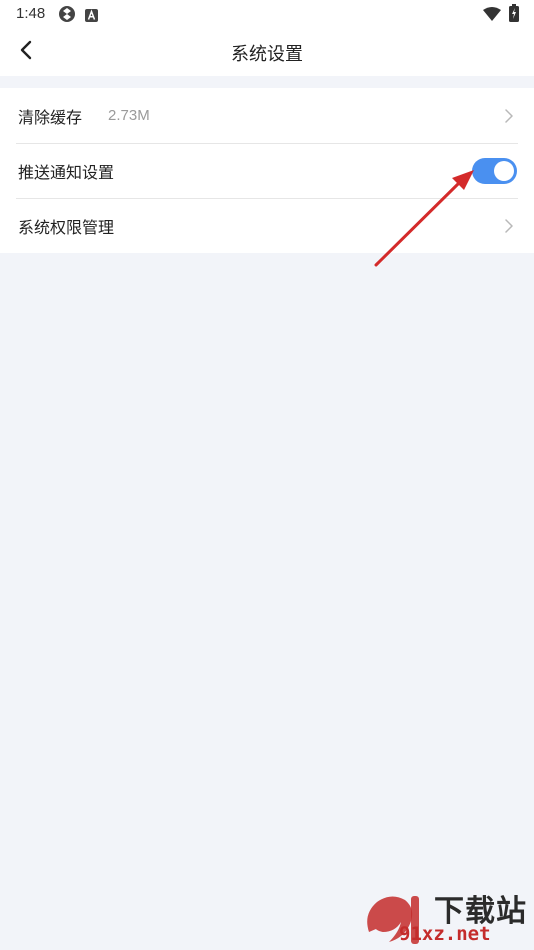 This screenshot has width=534, height=950. What do you see at coordinates (66, 172) in the screenshot?
I see `push-notification-label: 推送通知设置` at bounding box center [66, 172].